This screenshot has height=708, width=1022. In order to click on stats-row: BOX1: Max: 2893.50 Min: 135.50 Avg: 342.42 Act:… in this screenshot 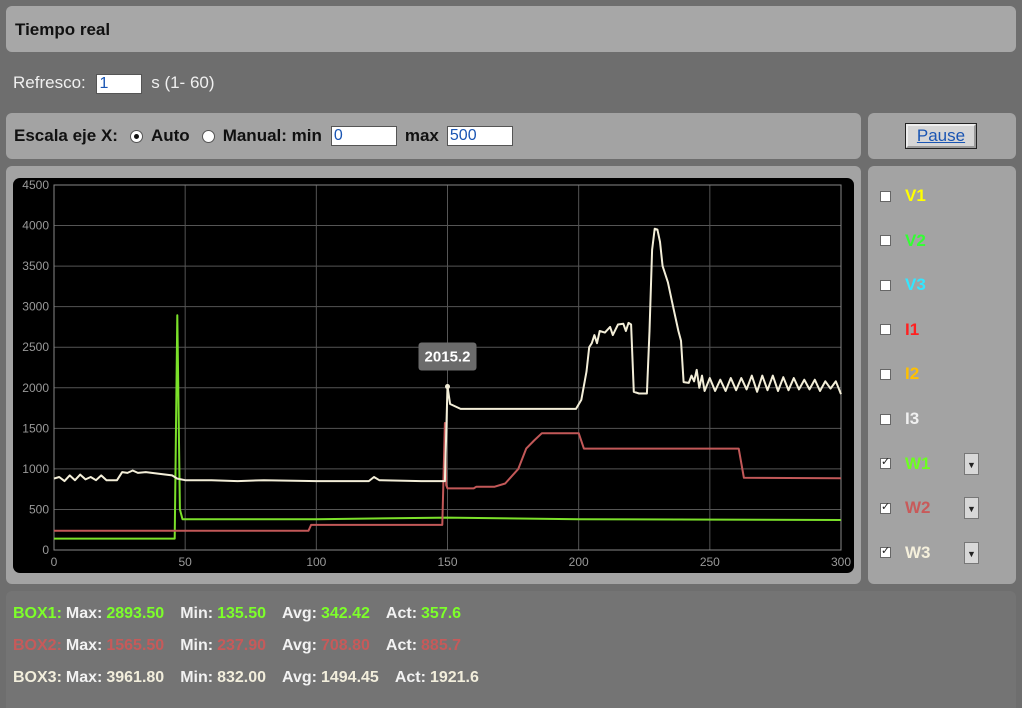, I will do `click(237, 614)`.